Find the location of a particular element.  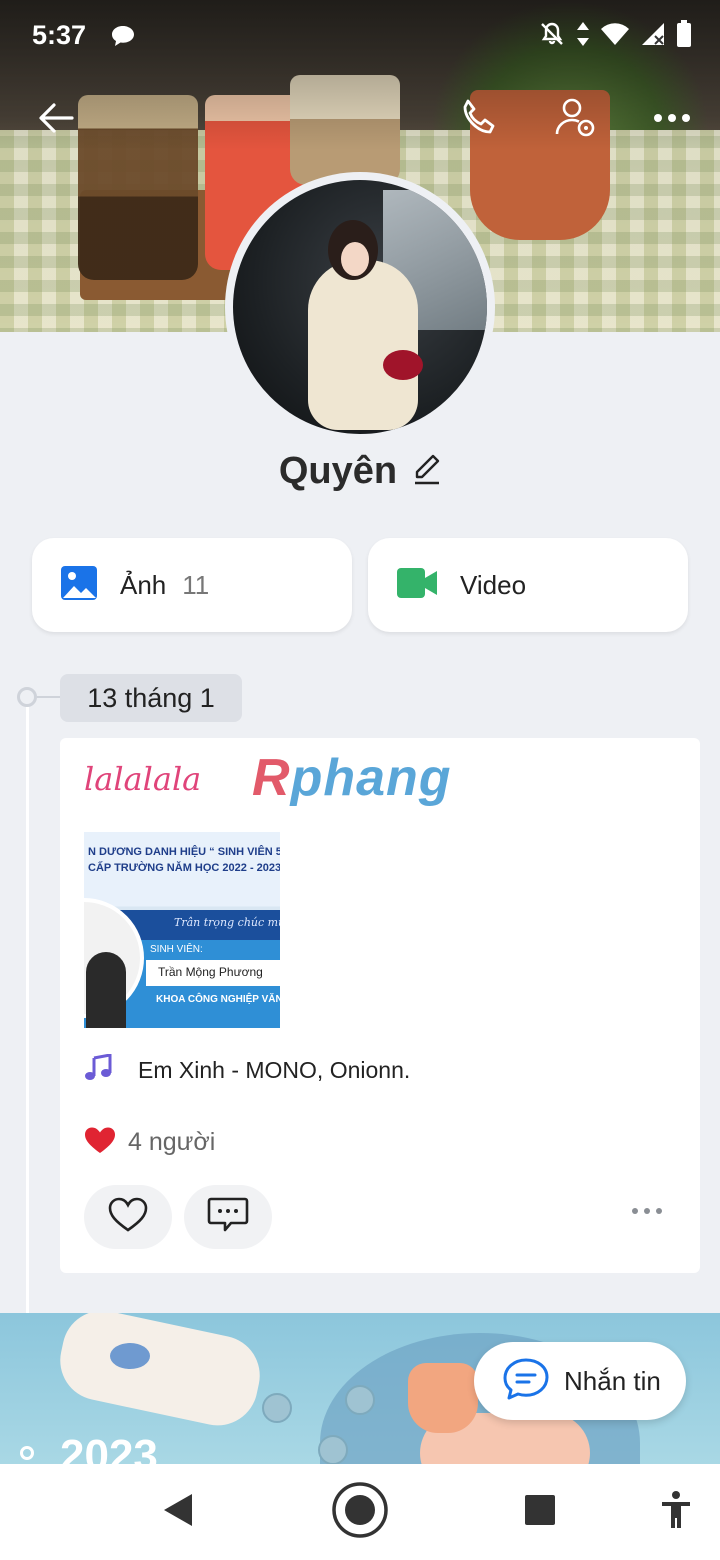

status-icons is located at coordinates (615, 36).